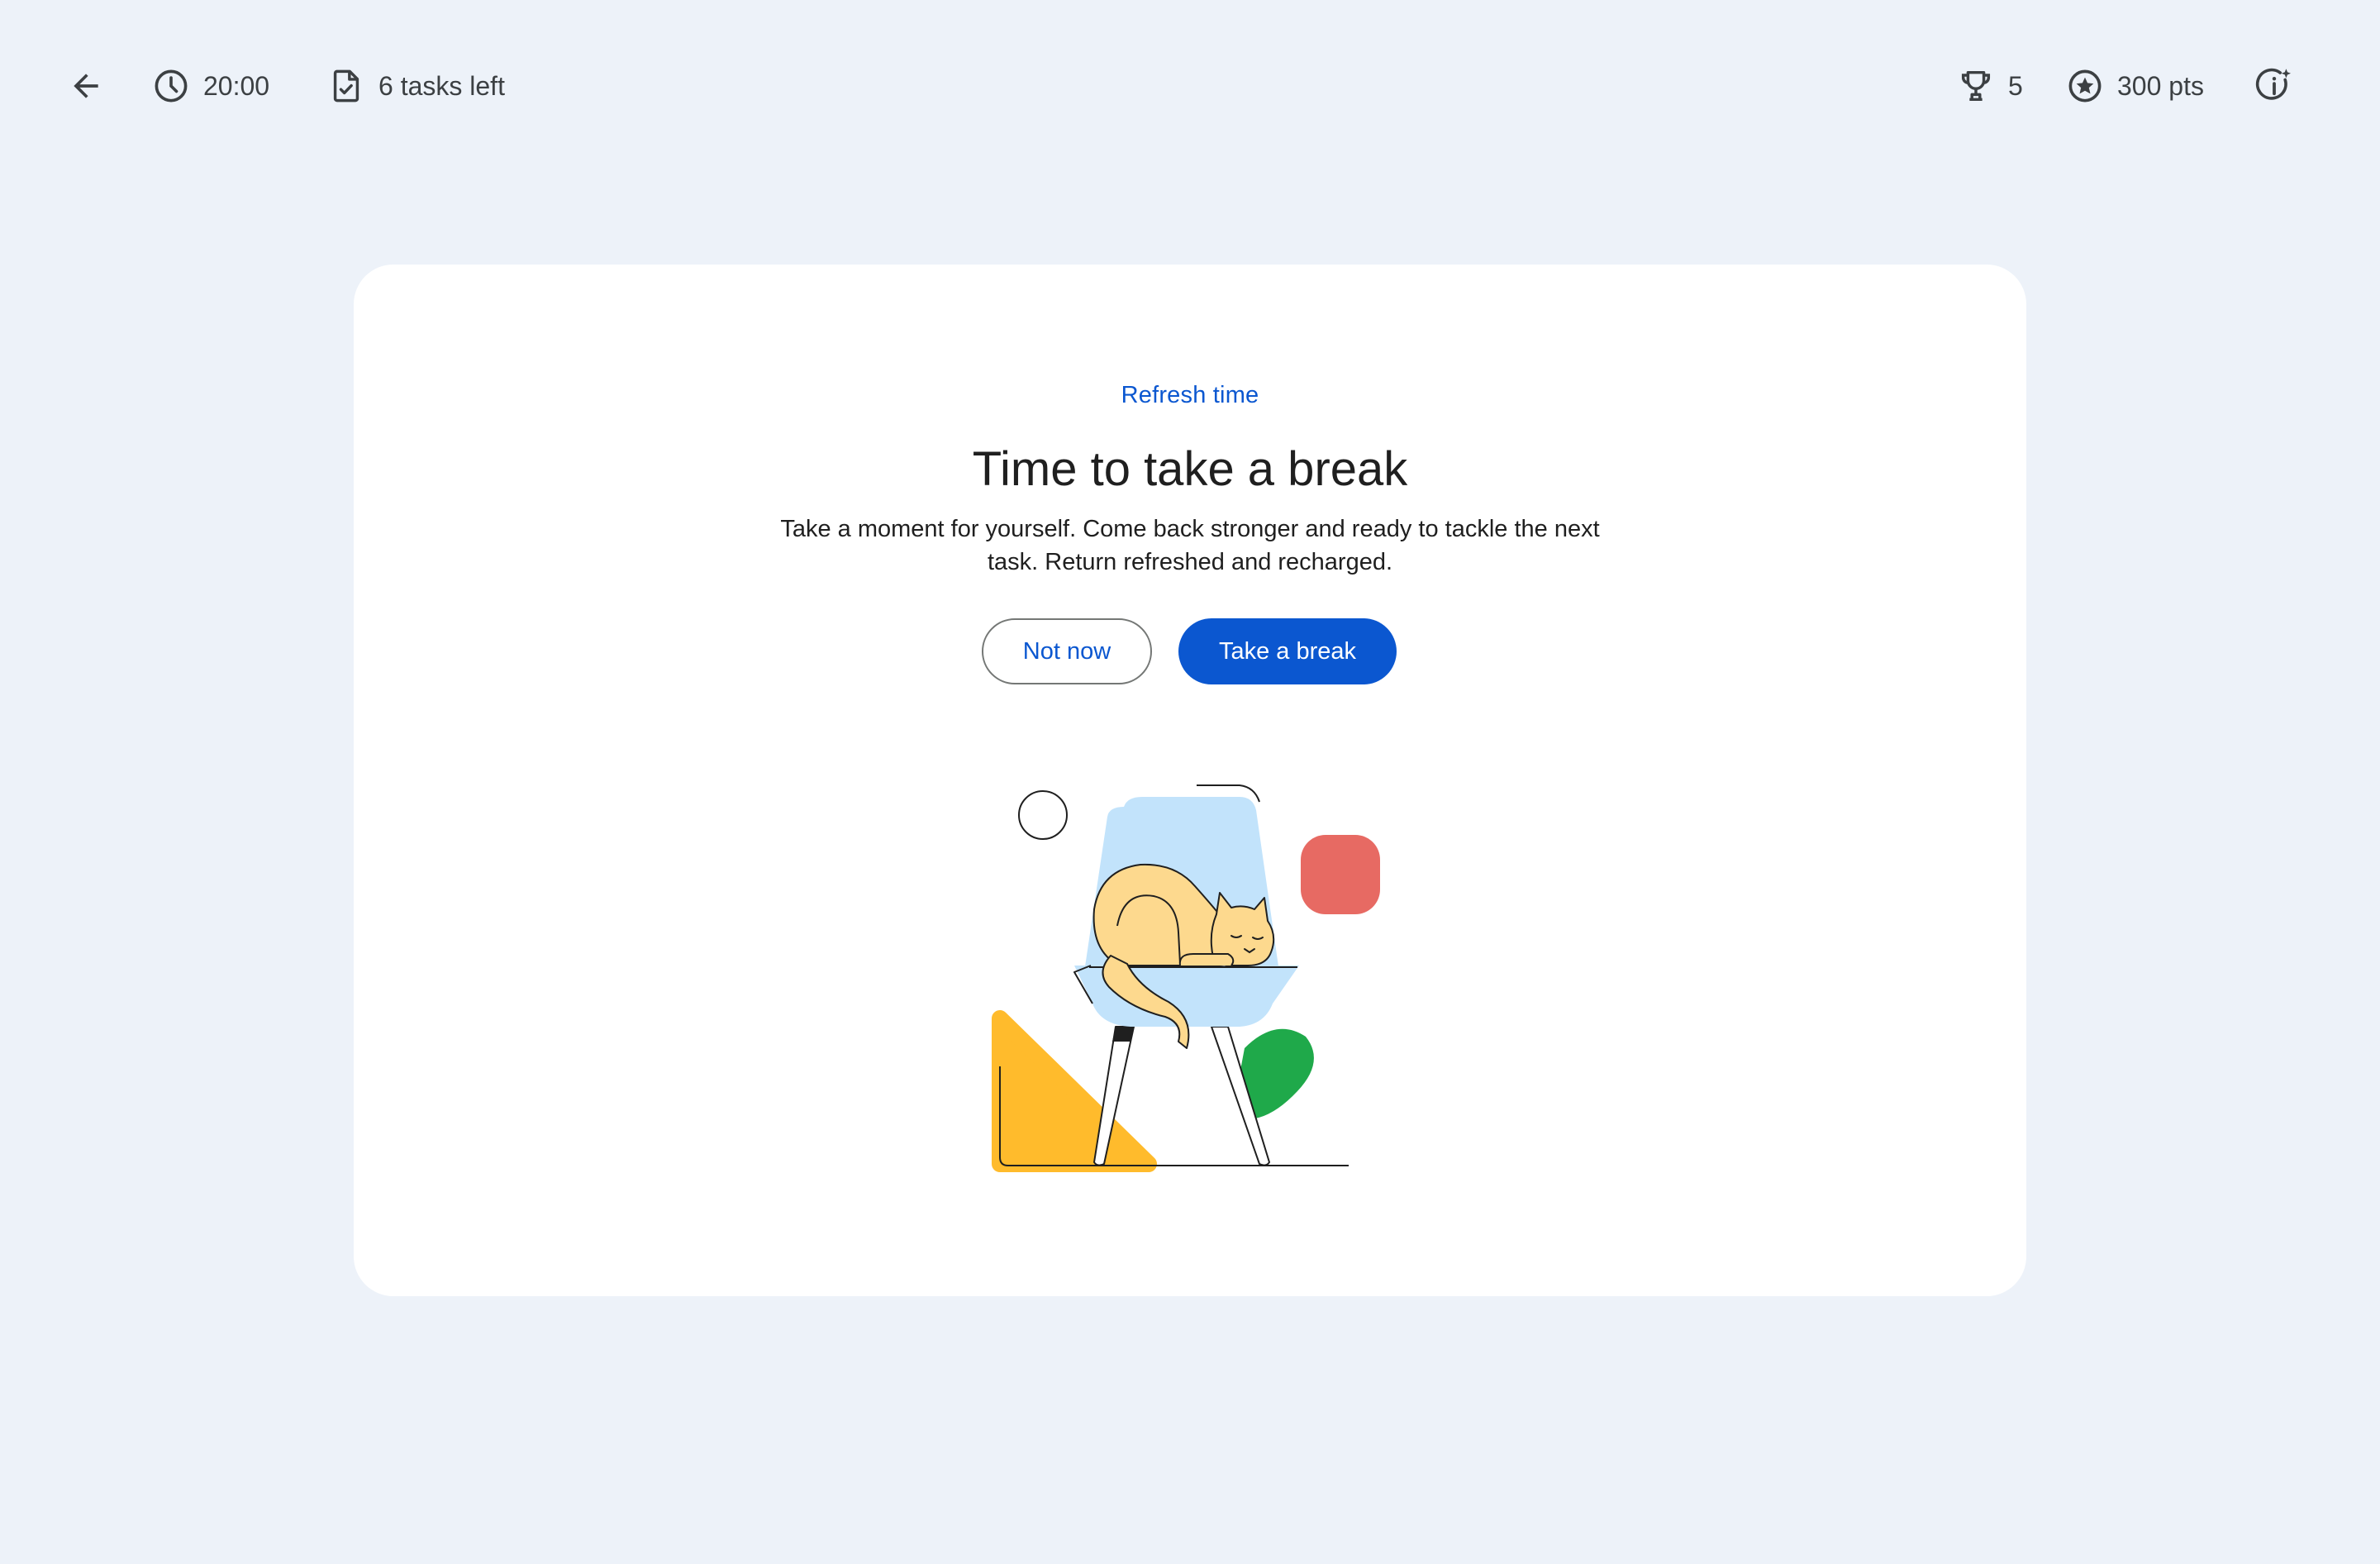 The image size is (2380, 1564). Describe the element at coordinates (1190, 469) in the screenshot. I see `page-title: Time to take a break` at that location.